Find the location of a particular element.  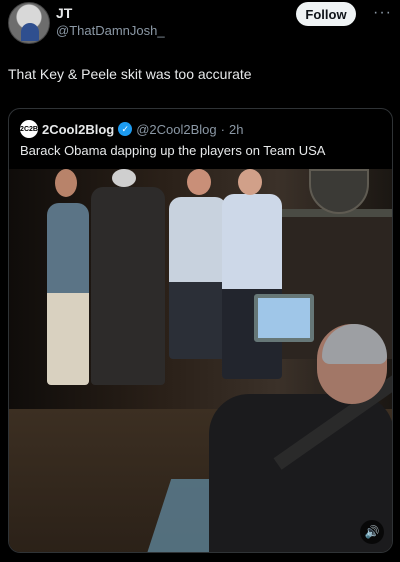

follow-button: Follow is located at coordinates (326, 14).